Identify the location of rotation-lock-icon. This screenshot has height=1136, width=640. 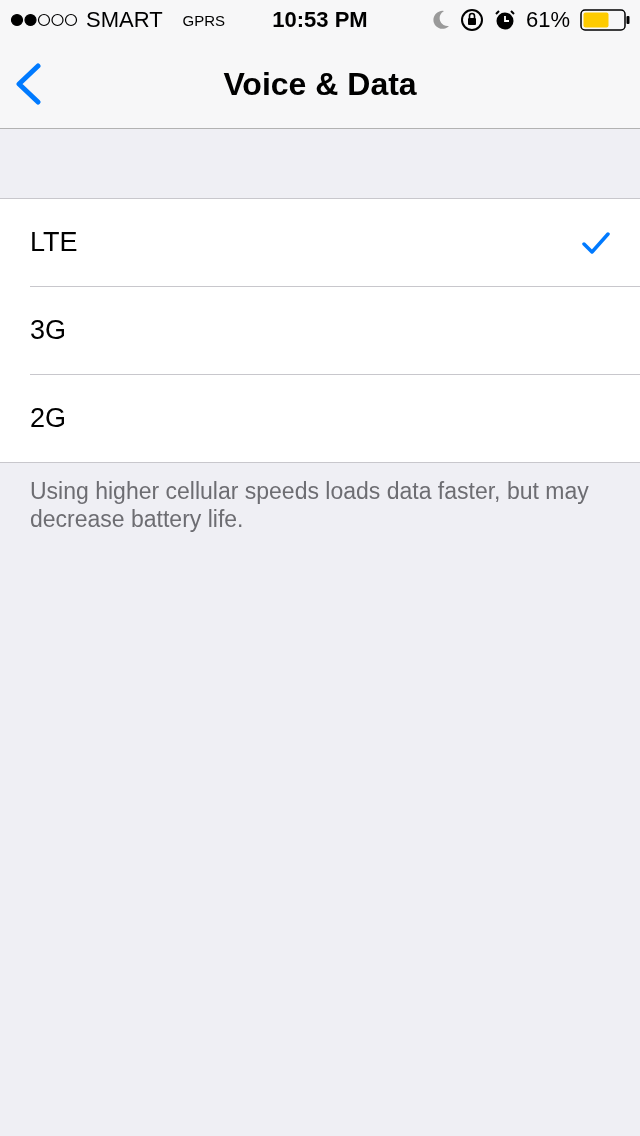
(471, 20).